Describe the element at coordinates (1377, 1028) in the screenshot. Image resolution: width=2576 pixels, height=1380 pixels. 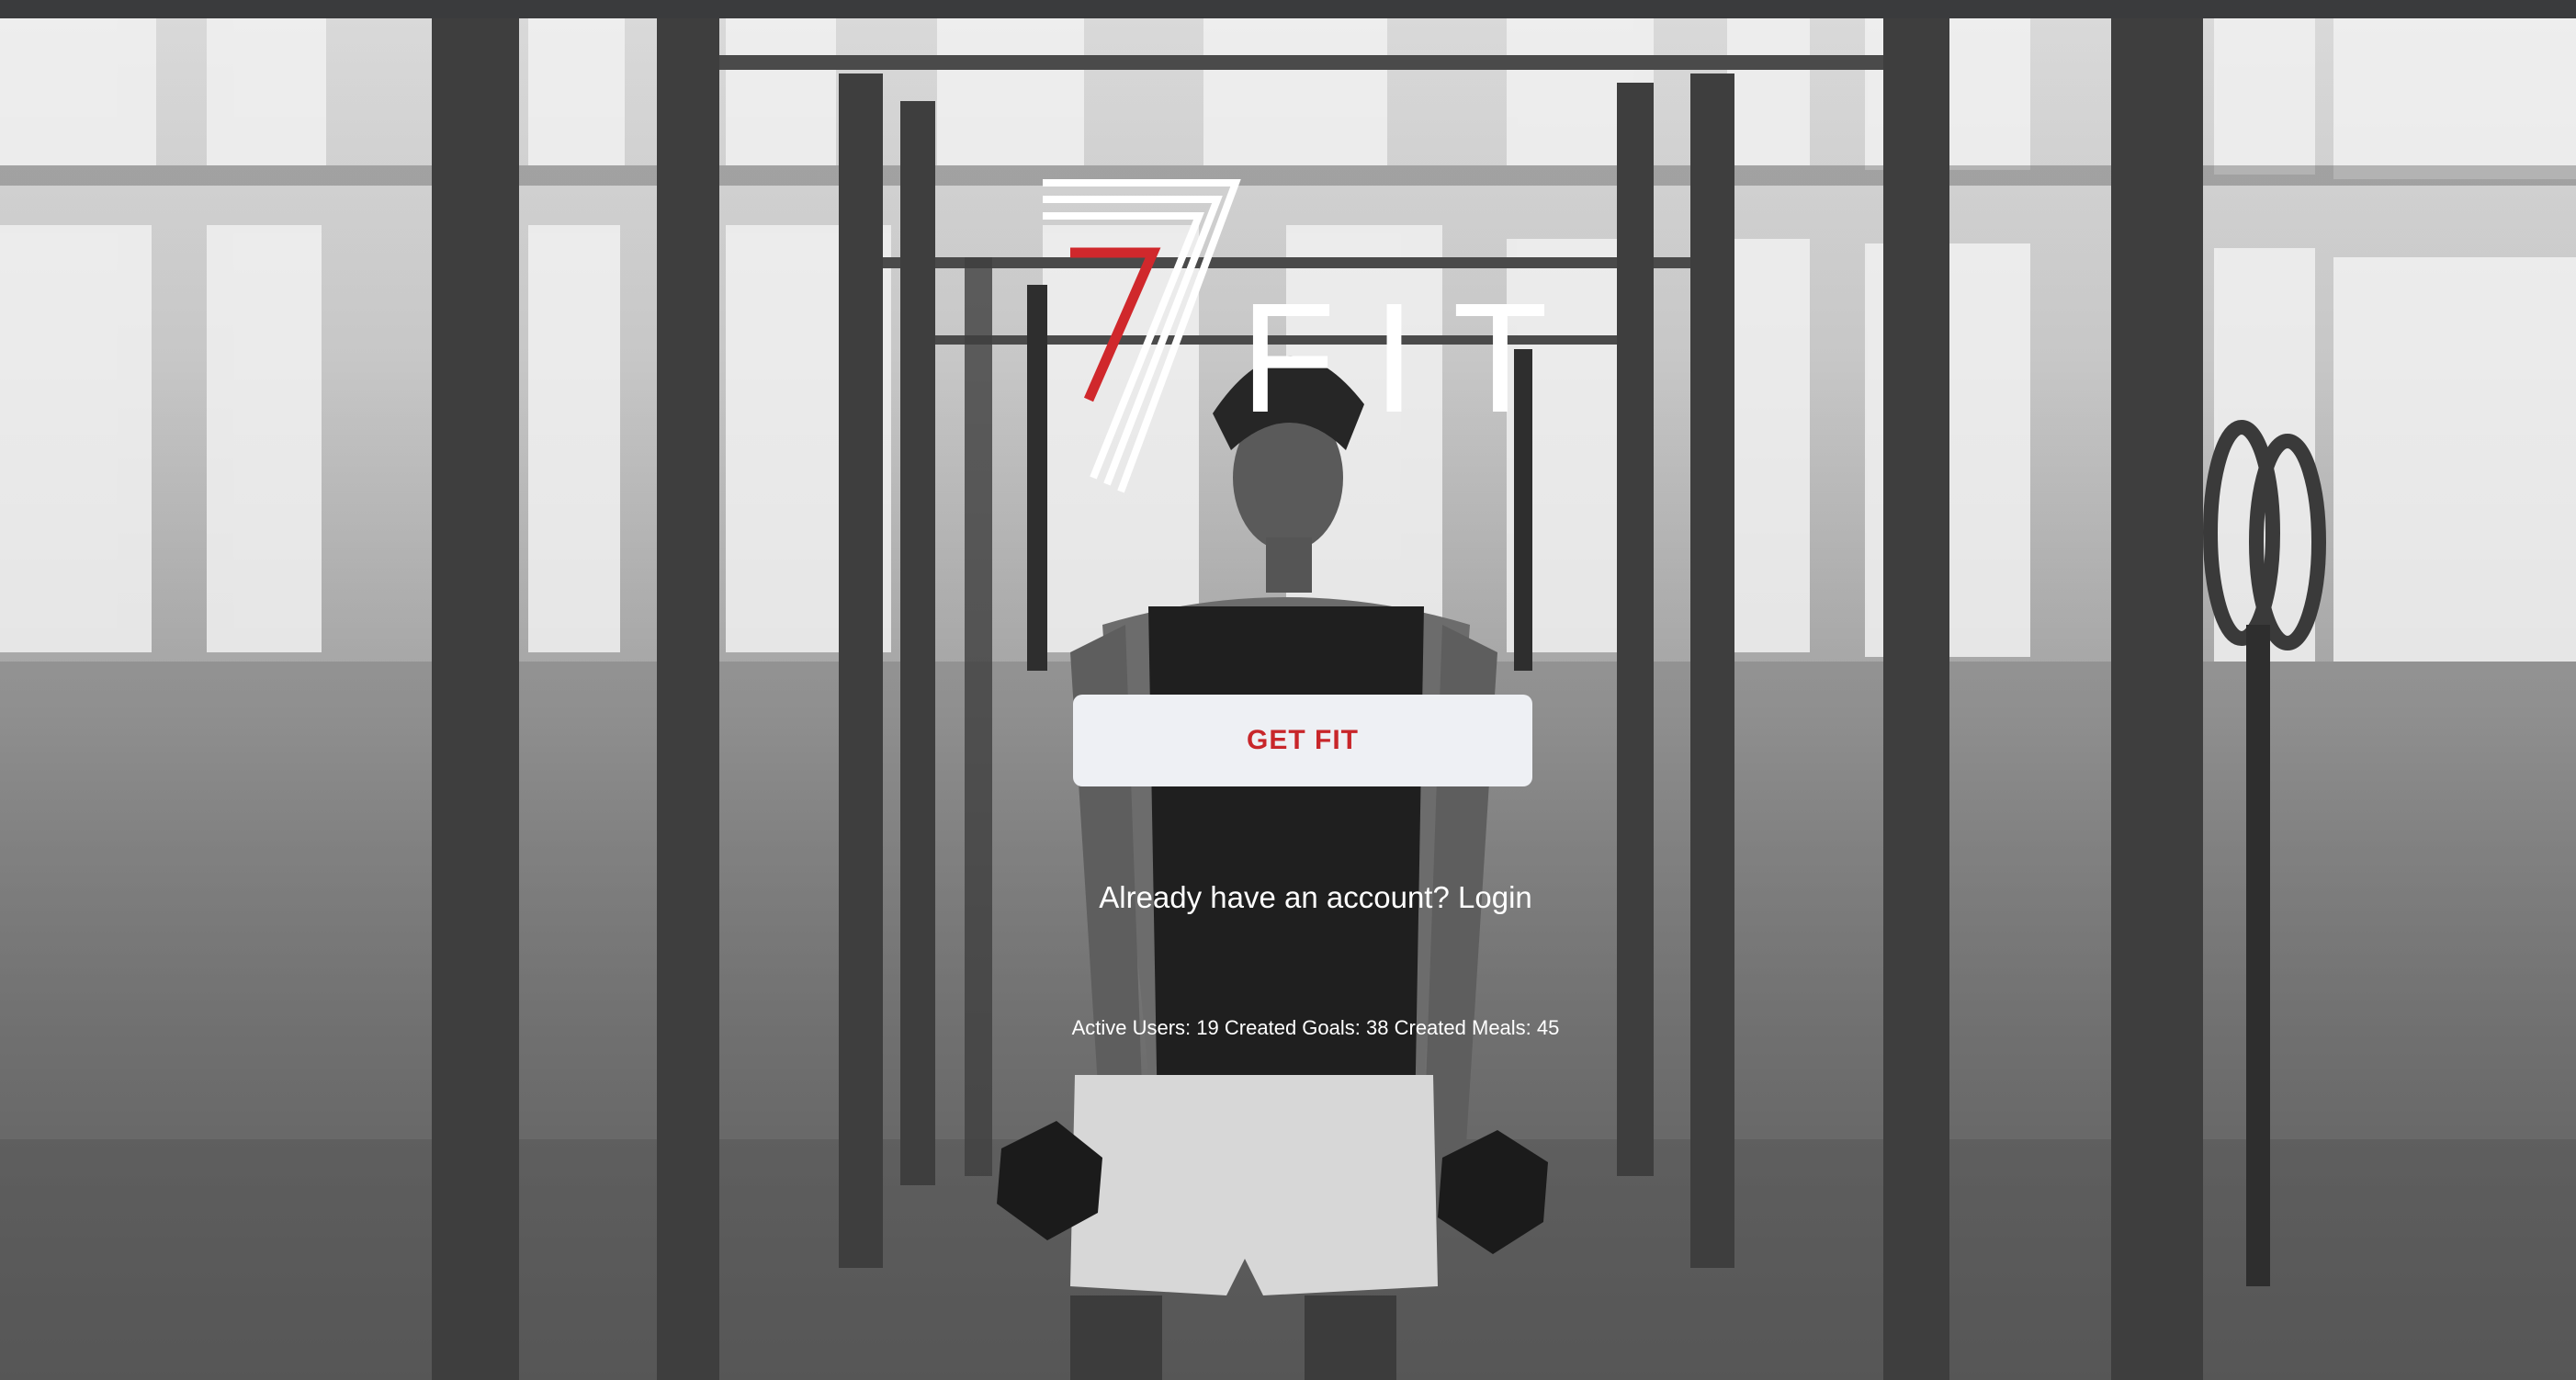
I see `created-goals-count: 38` at that location.